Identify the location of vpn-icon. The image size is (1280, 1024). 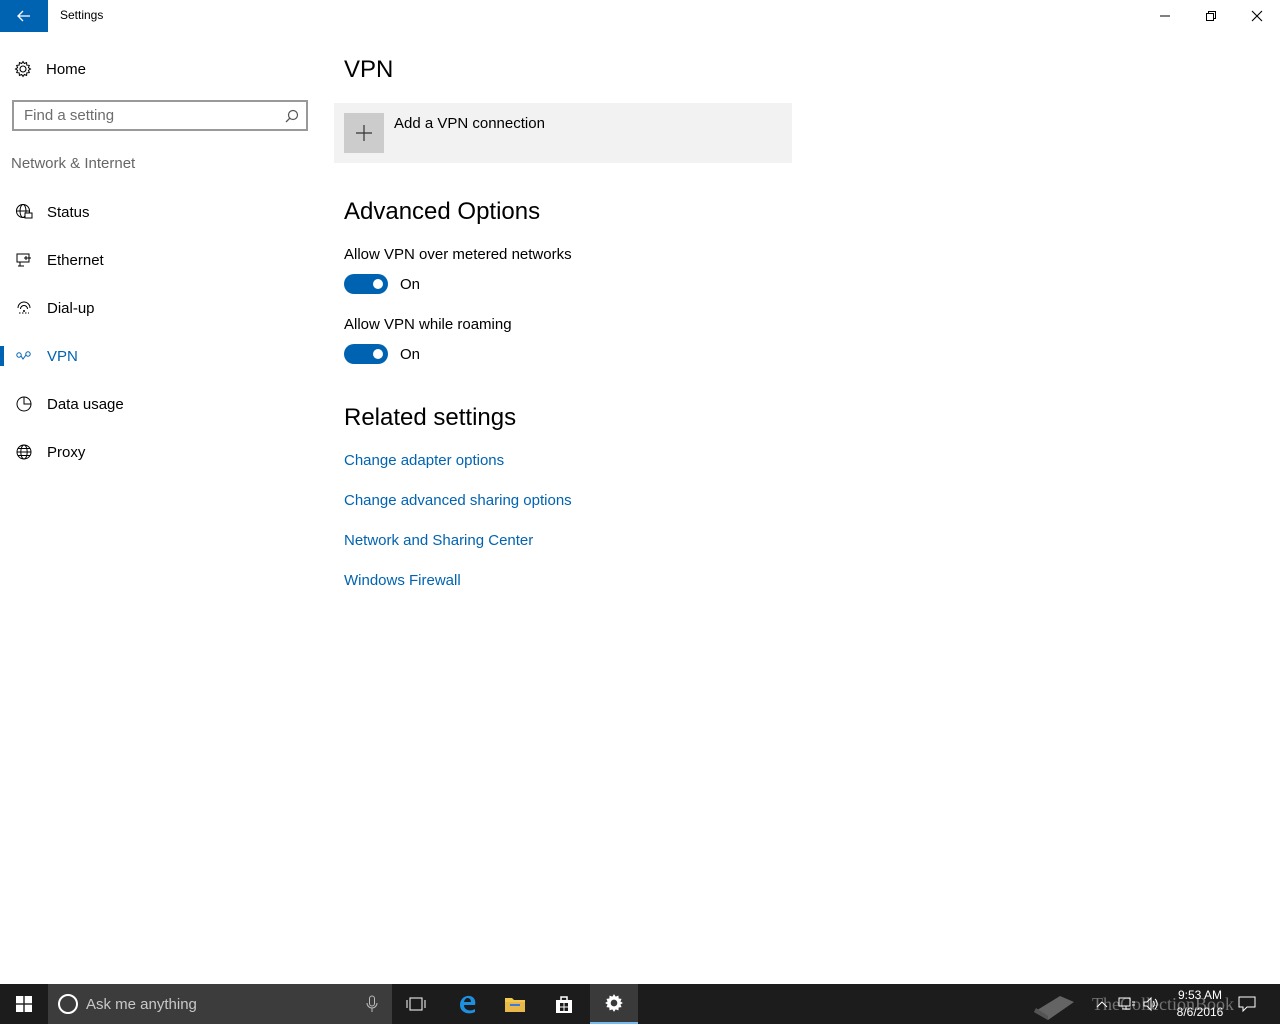
(24, 356).